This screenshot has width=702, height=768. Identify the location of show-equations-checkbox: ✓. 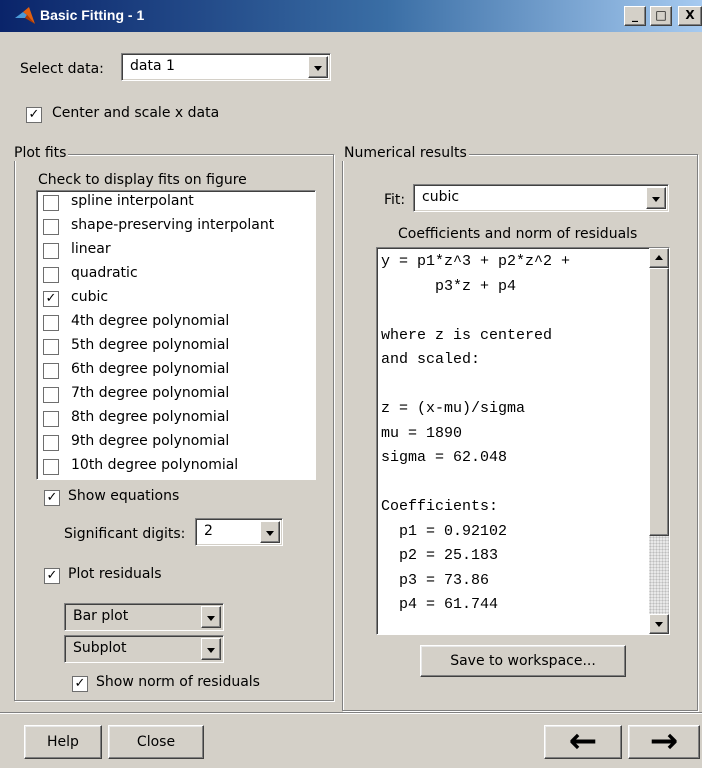
(52, 498).